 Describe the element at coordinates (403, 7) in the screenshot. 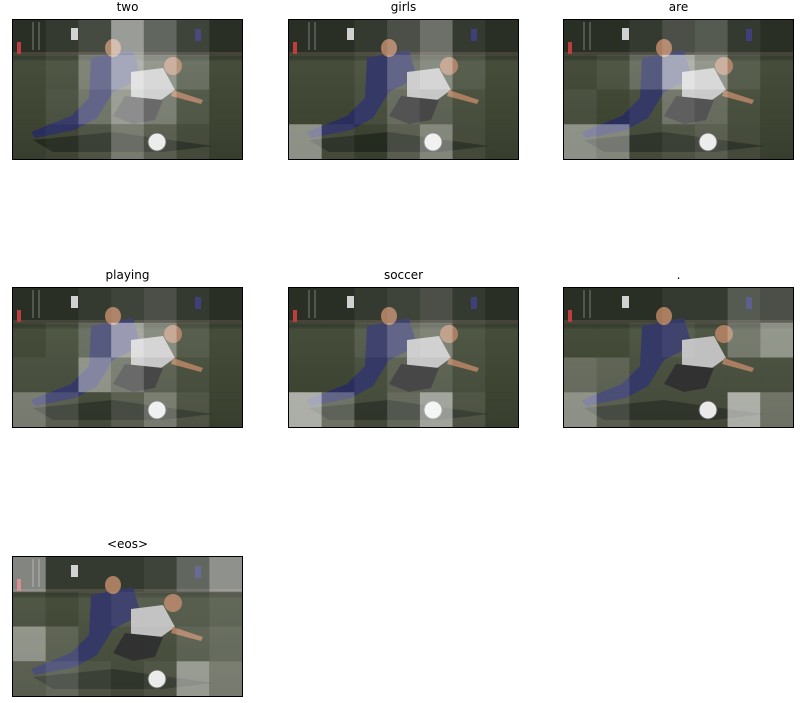

I see `panel-title: girls` at that location.